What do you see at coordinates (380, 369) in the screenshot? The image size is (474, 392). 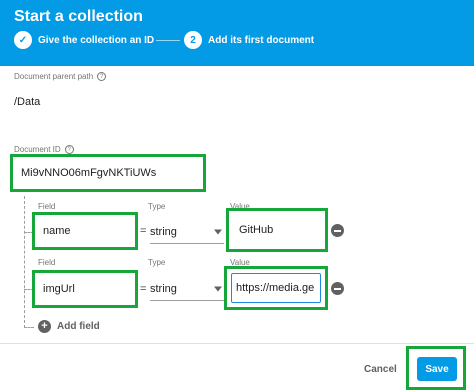 I see `cancel-button: Cancel` at bounding box center [380, 369].